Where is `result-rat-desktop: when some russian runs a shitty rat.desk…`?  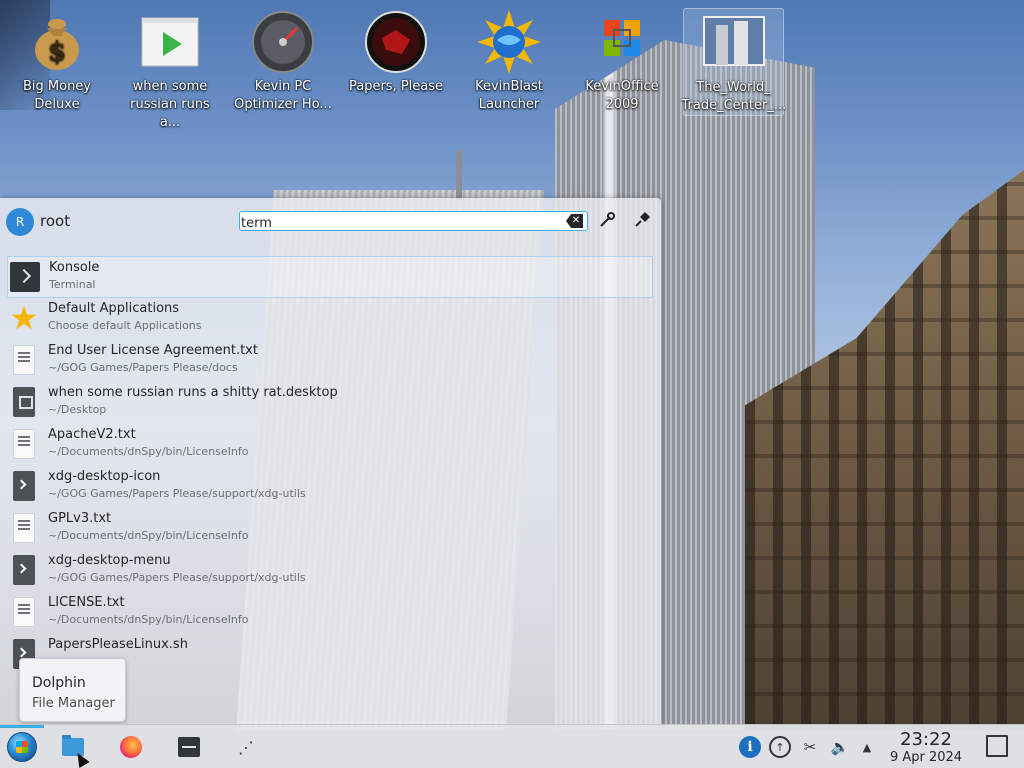
result-rat-desktop: when some russian runs a shitty rat.desk… is located at coordinates (330, 403).